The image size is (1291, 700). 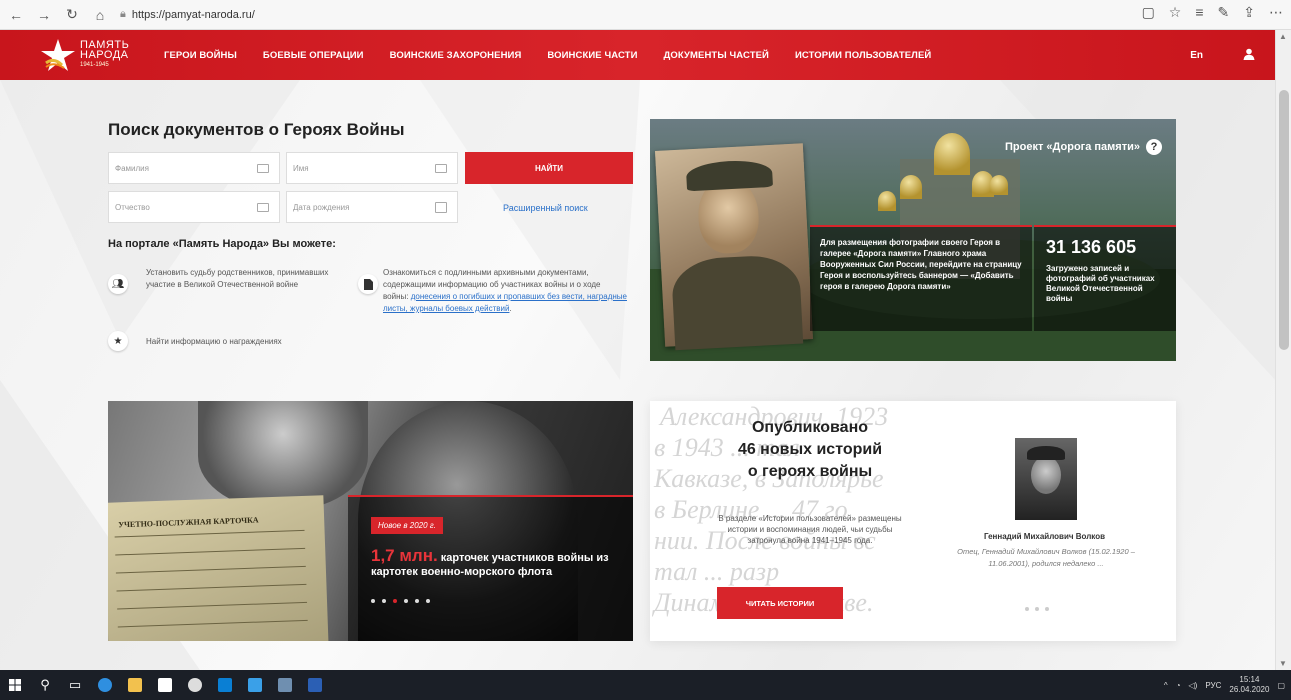 What do you see at coordinates (1224, 685) in the screenshot?
I see `system-tray: ^ ◔ ◁) РУС 15:14 26.04.2020 ▢` at bounding box center [1224, 685].